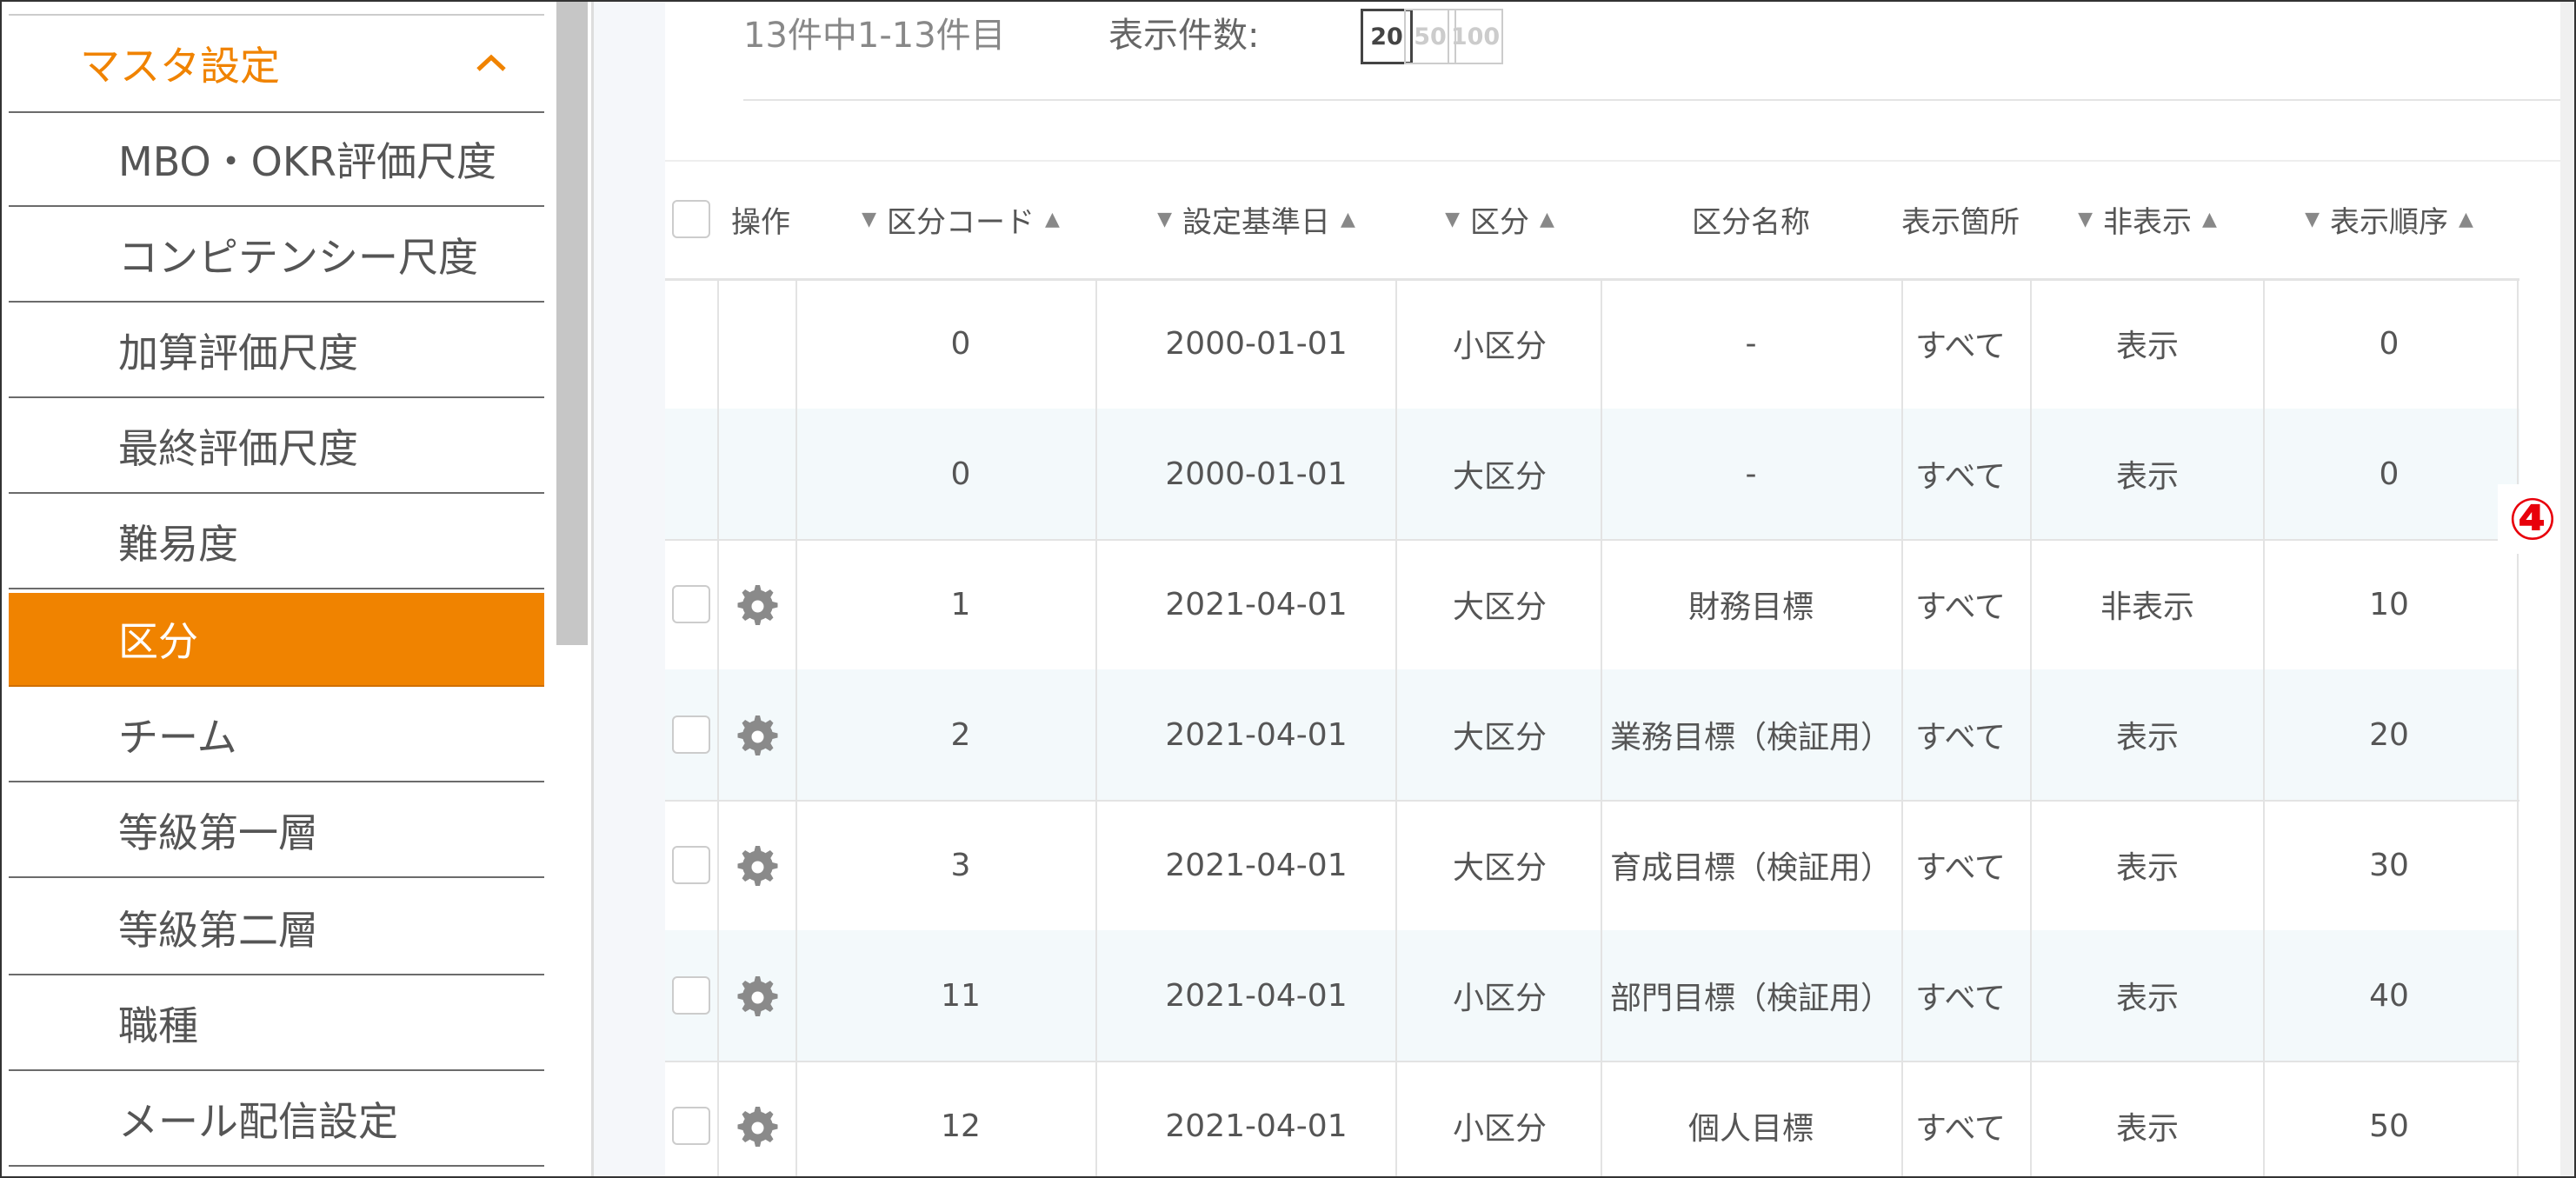 The height and width of the screenshot is (1178, 2576). I want to click on sidebar-item-label: コンピテンシー尺度, so click(298, 257).